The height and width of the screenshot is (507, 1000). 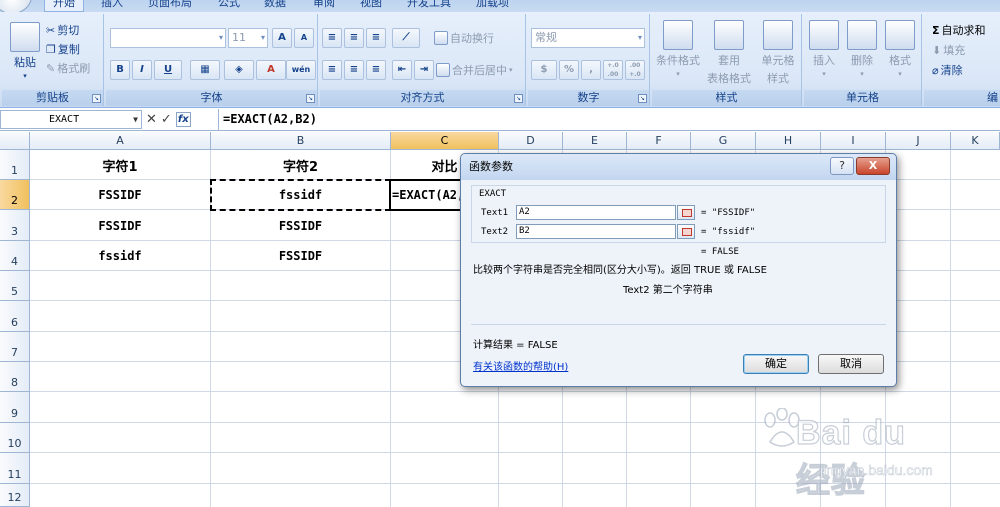 I want to click on column-header-j: J, so click(x=918, y=141).